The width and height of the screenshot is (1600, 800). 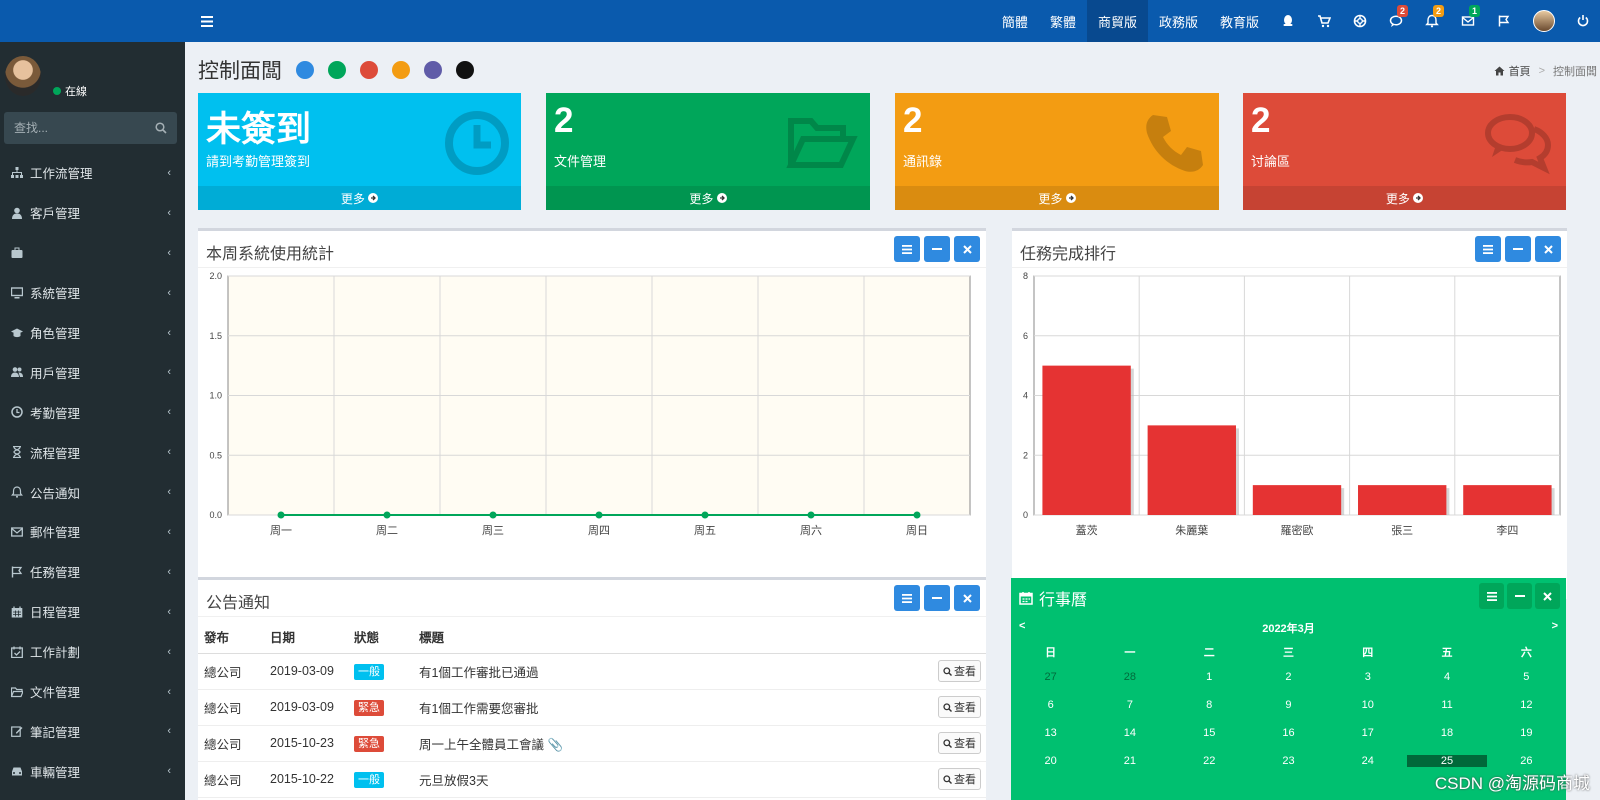 What do you see at coordinates (92, 372) in the screenshot?
I see `sidebar-item: 用戶管理 ‹` at bounding box center [92, 372].